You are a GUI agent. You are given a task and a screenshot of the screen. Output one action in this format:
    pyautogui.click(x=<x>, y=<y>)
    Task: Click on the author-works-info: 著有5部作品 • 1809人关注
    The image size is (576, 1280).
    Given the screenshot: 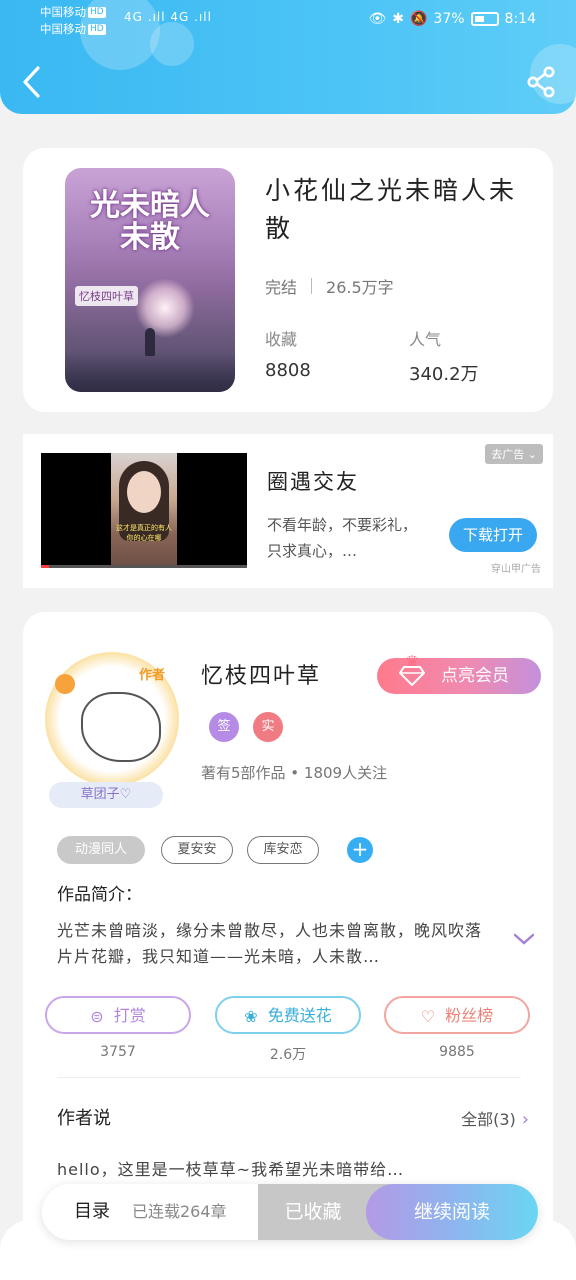 What is the action you would take?
    pyautogui.click(x=294, y=773)
    